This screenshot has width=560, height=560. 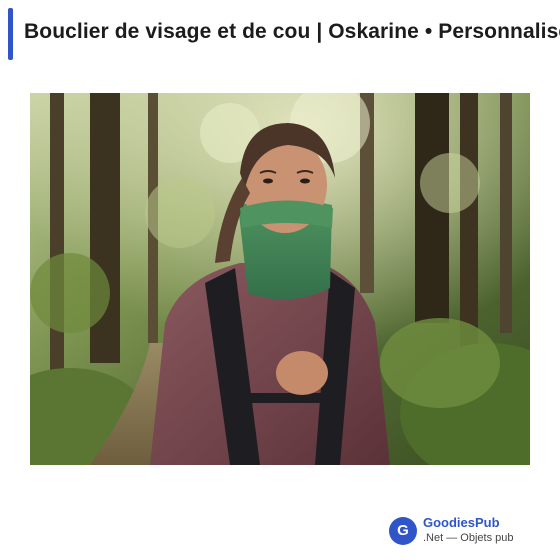 I want to click on title-accent-bar, so click(x=10, y=34).